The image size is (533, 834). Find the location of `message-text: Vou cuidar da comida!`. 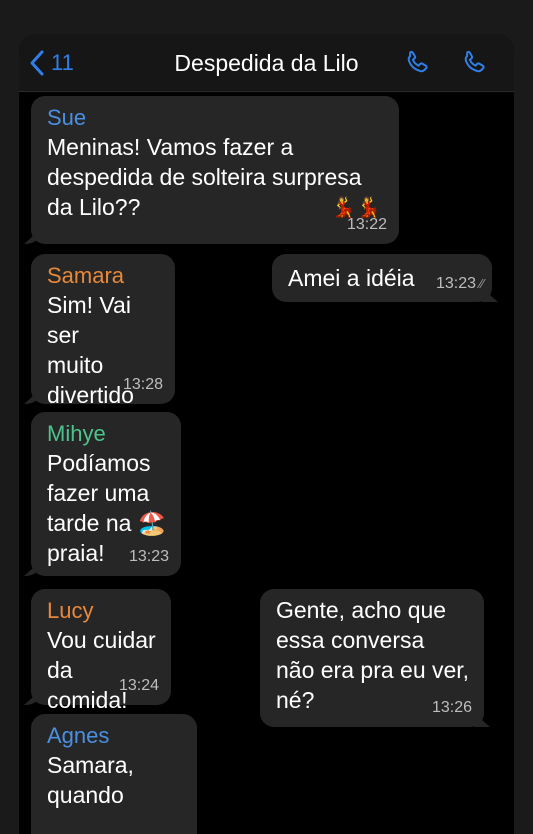

message-text: Vou cuidar da comida! is located at coordinates (101, 670).